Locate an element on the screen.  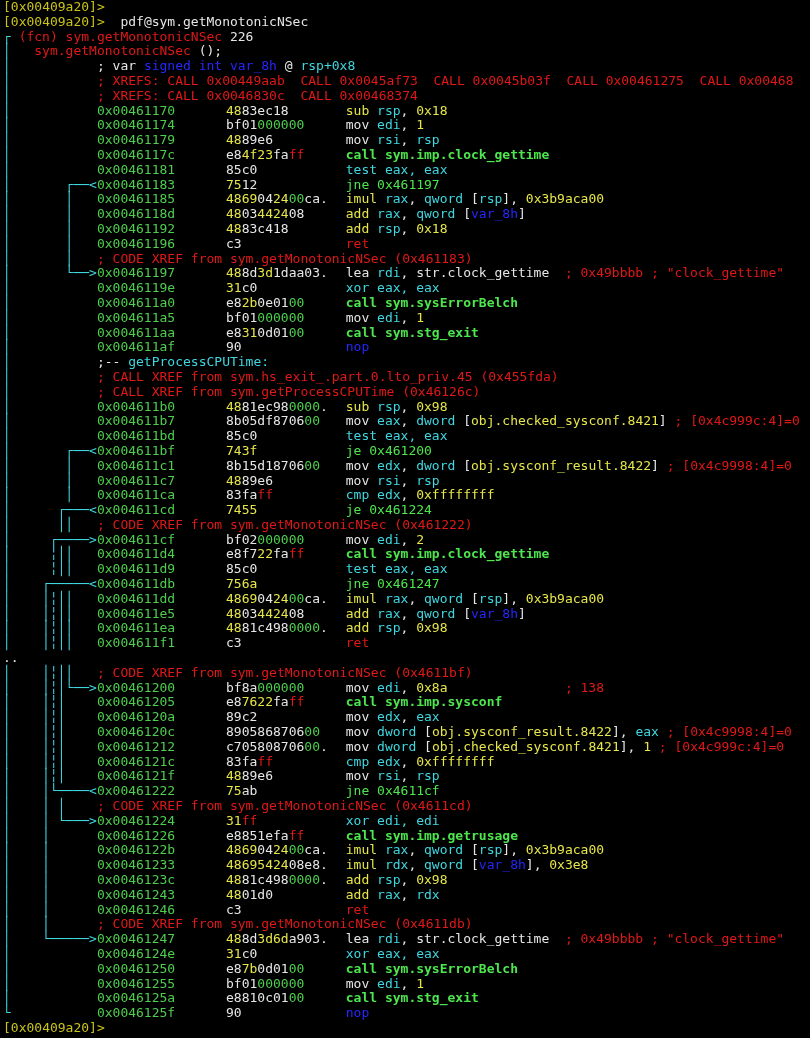
xref-comment: ; CALL XREF from sym.getProcessCPUTime (0x46126c) is located at coordinates (288, 391).